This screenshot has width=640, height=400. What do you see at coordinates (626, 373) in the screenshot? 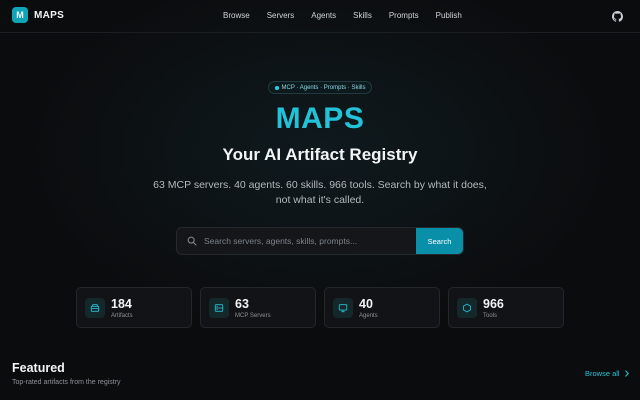
I see `chevron-right-icon` at bounding box center [626, 373].